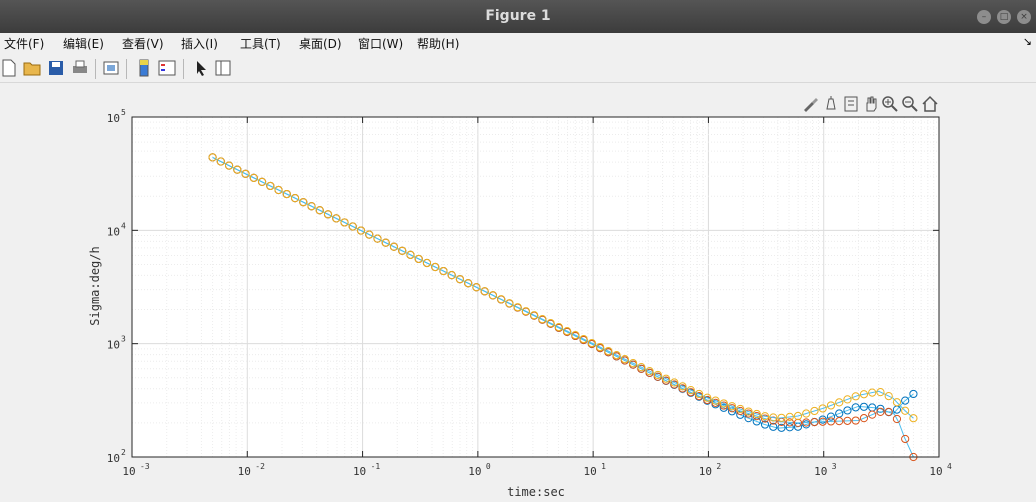 The height and width of the screenshot is (502, 1036). Describe the element at coordinates (320, 43) in the screenshot. I see `menu-desktop: 桌面(D)` at that location.